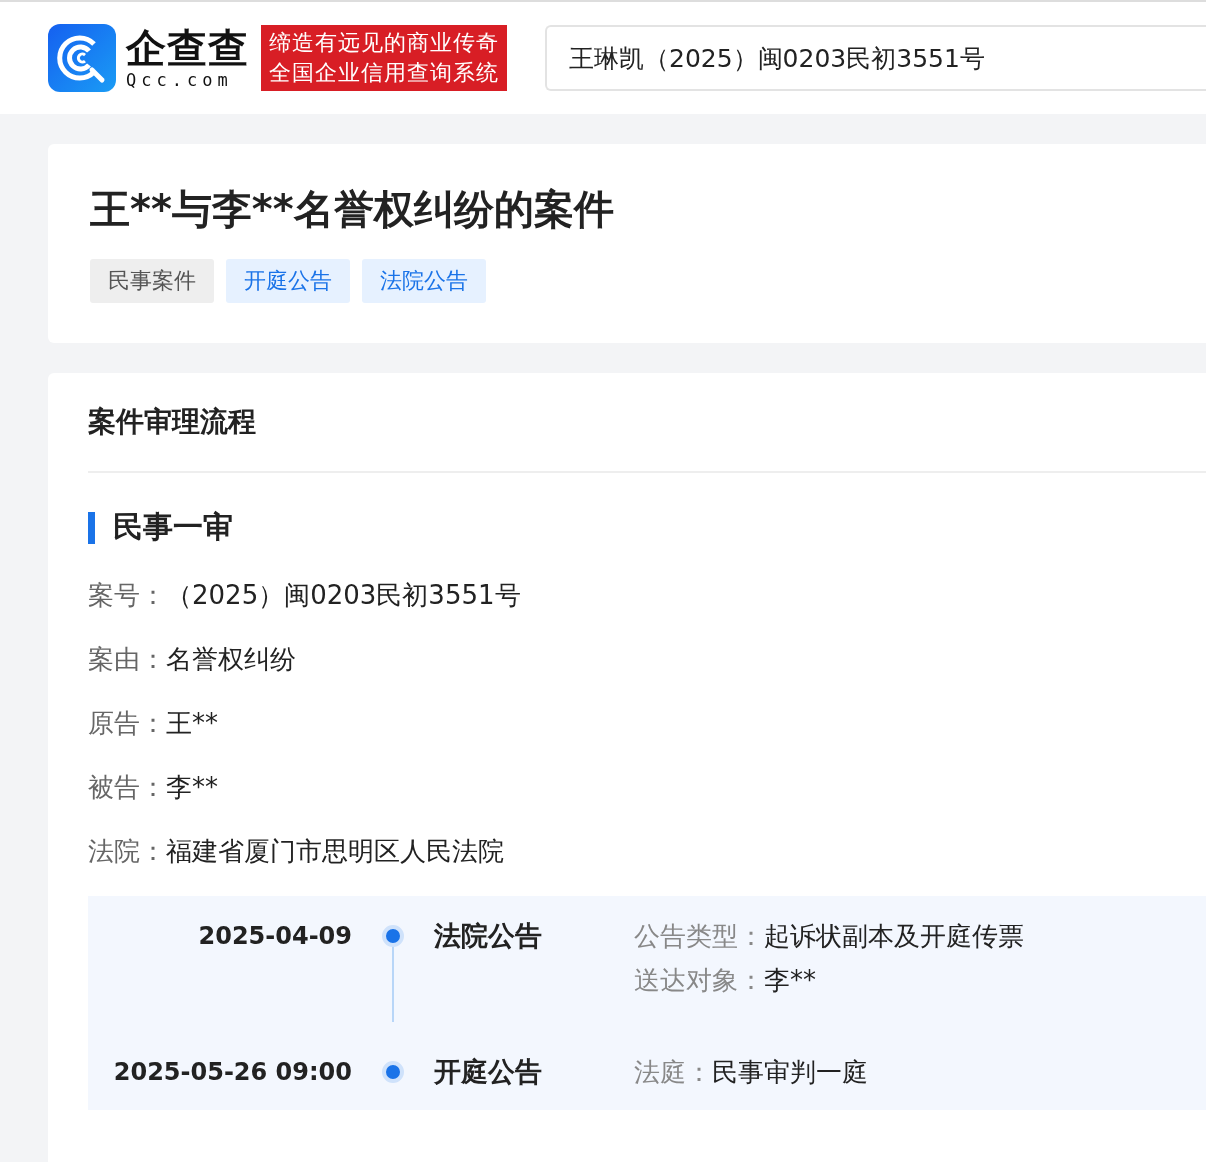 The height and width of the screenshot is (1162, 1206). I want to click on logo-icon, so click(82, 58).